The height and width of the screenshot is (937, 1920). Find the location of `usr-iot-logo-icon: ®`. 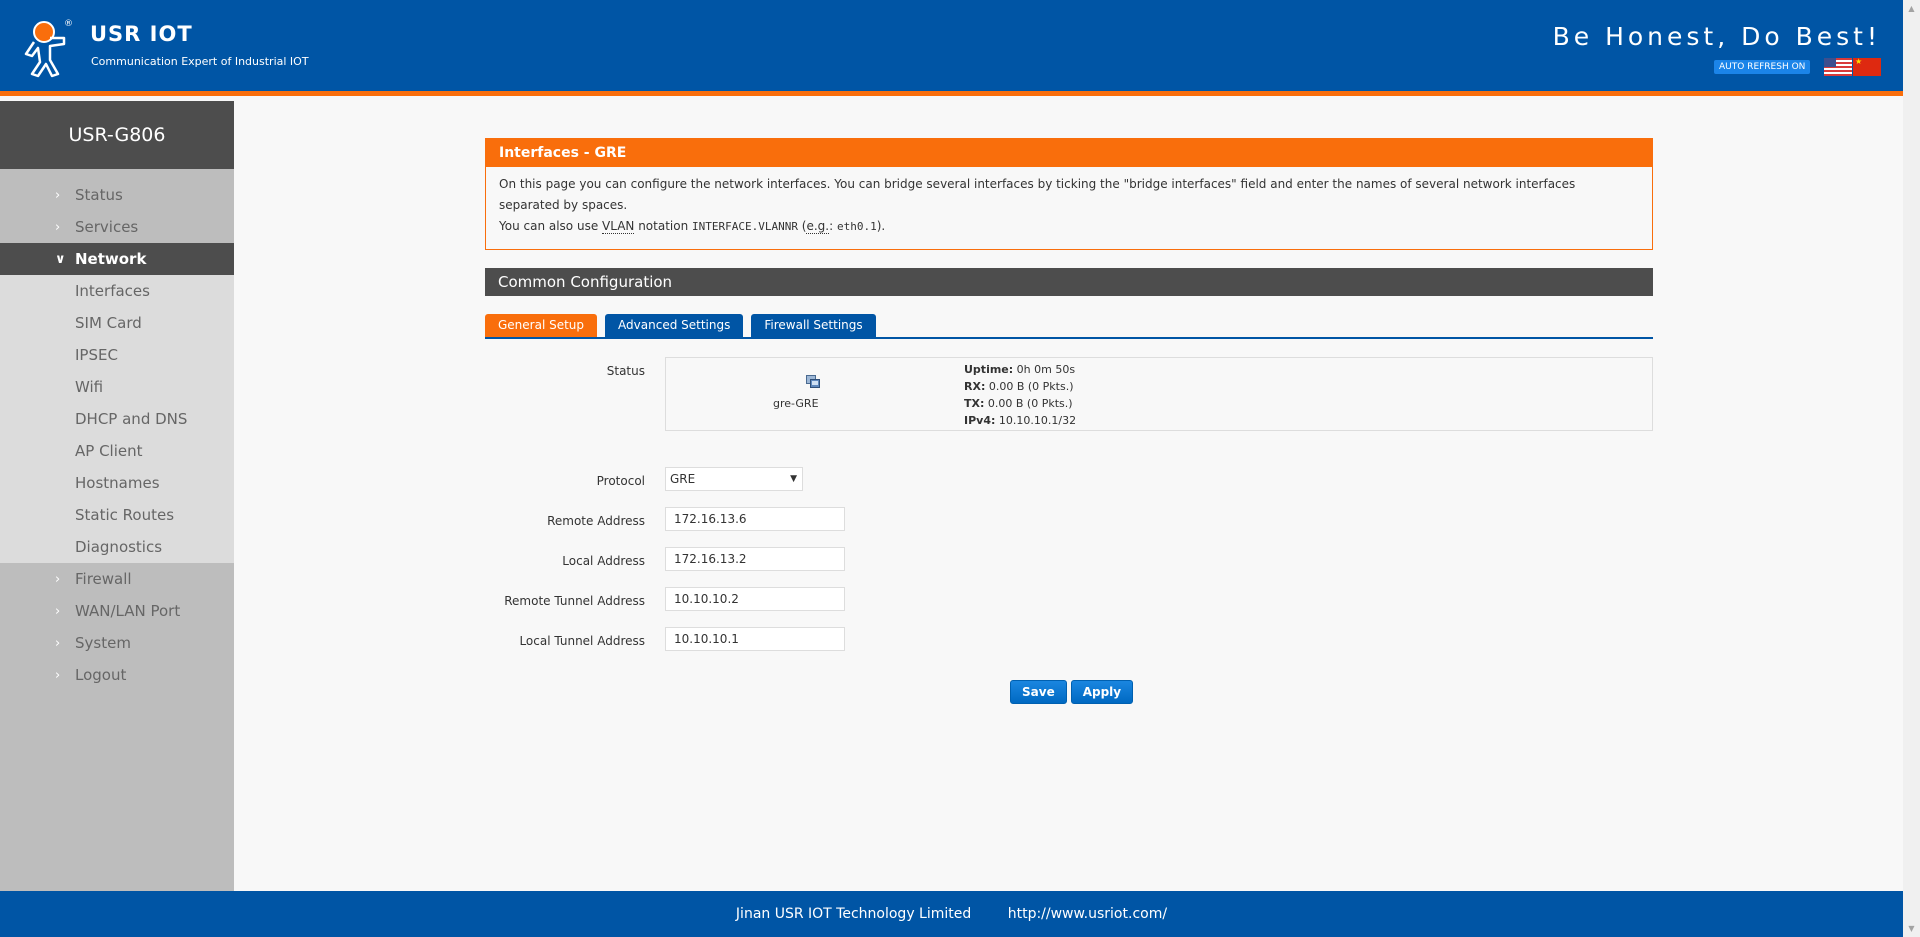

usr-iot-logo-icon: ® is located at coordinates (48, 48).